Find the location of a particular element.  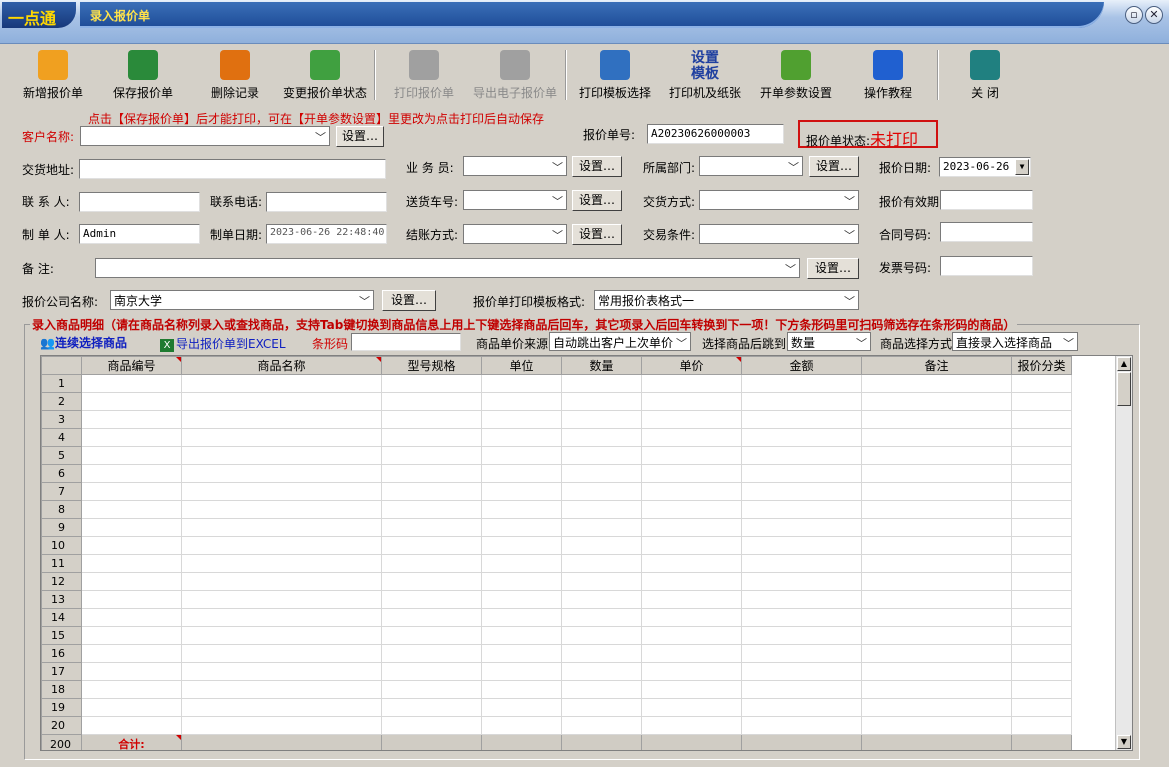

scroll-up-icon: ▲ is located at coordinates (1124, 364).